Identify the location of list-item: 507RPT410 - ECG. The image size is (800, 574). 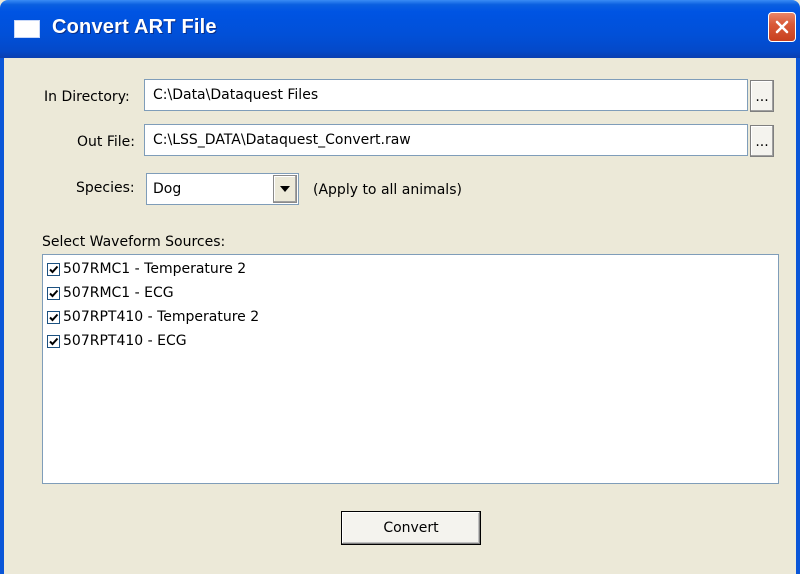
(117, 341).